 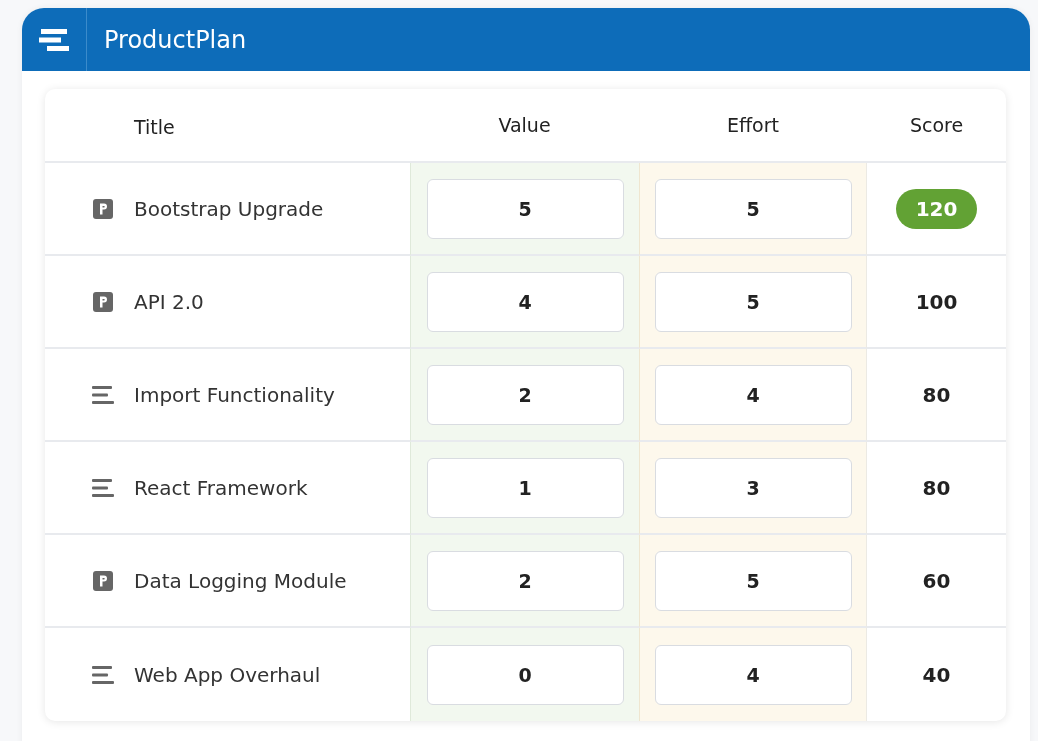 What do you see at coordinates (524, 125) in the screenshot?
I see `column-header: Value` at bounding box center [524, 125].